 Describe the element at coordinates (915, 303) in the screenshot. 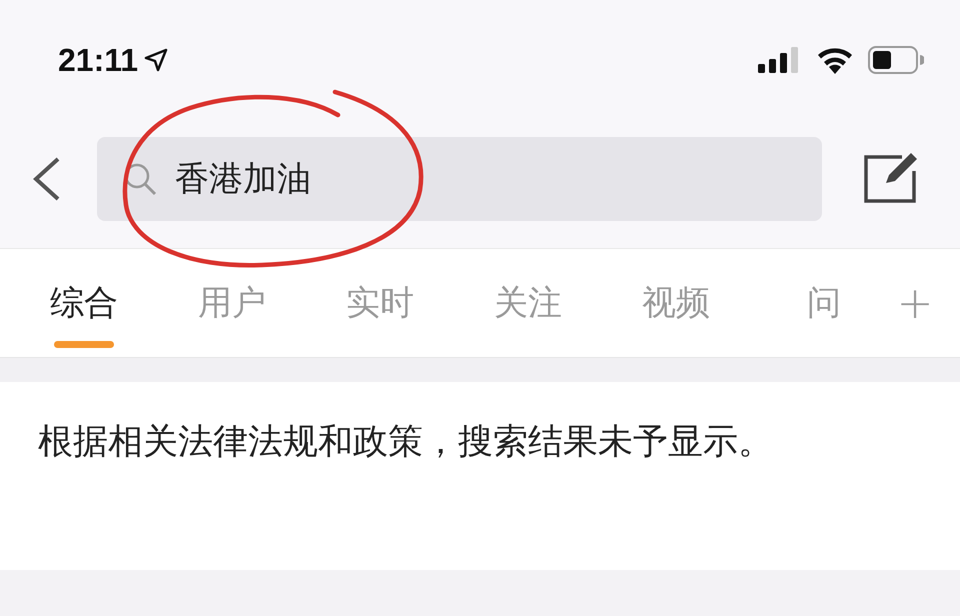

I see `add-tab-button: +` at that location.